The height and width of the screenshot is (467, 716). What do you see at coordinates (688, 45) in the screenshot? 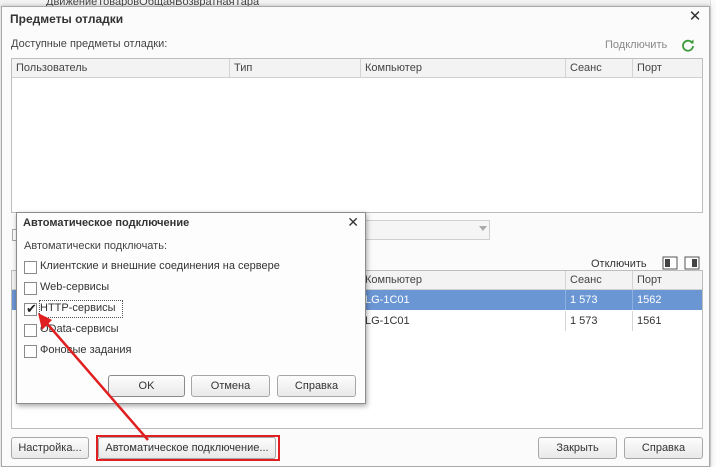
I see `refresh-icon` at bounding box center [688, 45].